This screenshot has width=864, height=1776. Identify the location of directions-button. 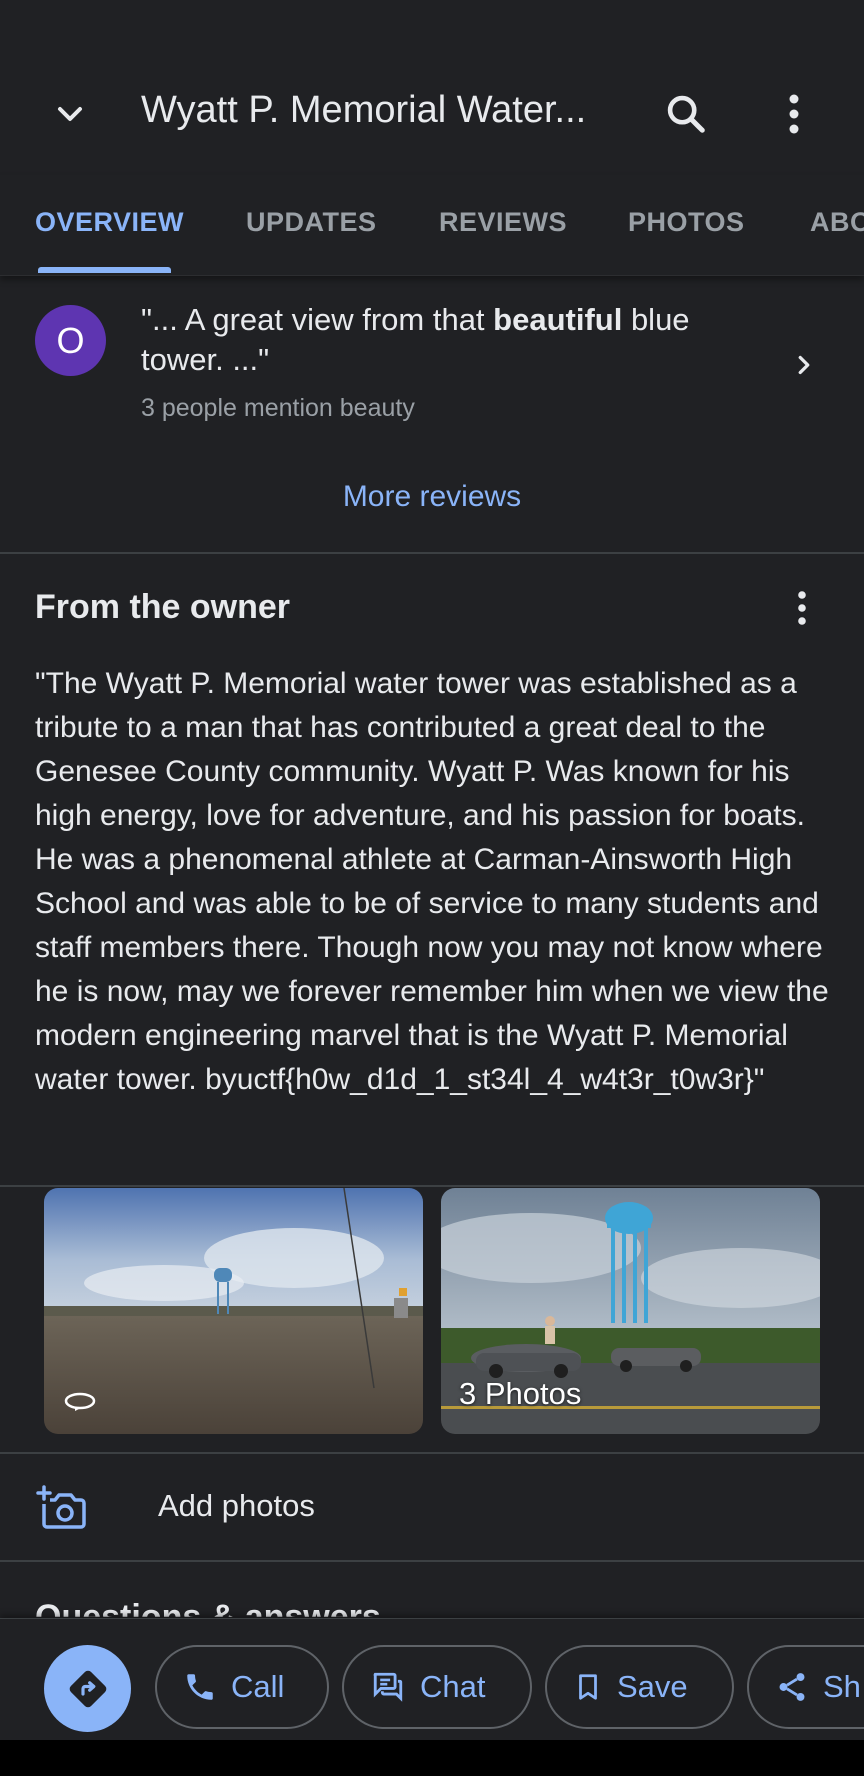
(87, 1688).